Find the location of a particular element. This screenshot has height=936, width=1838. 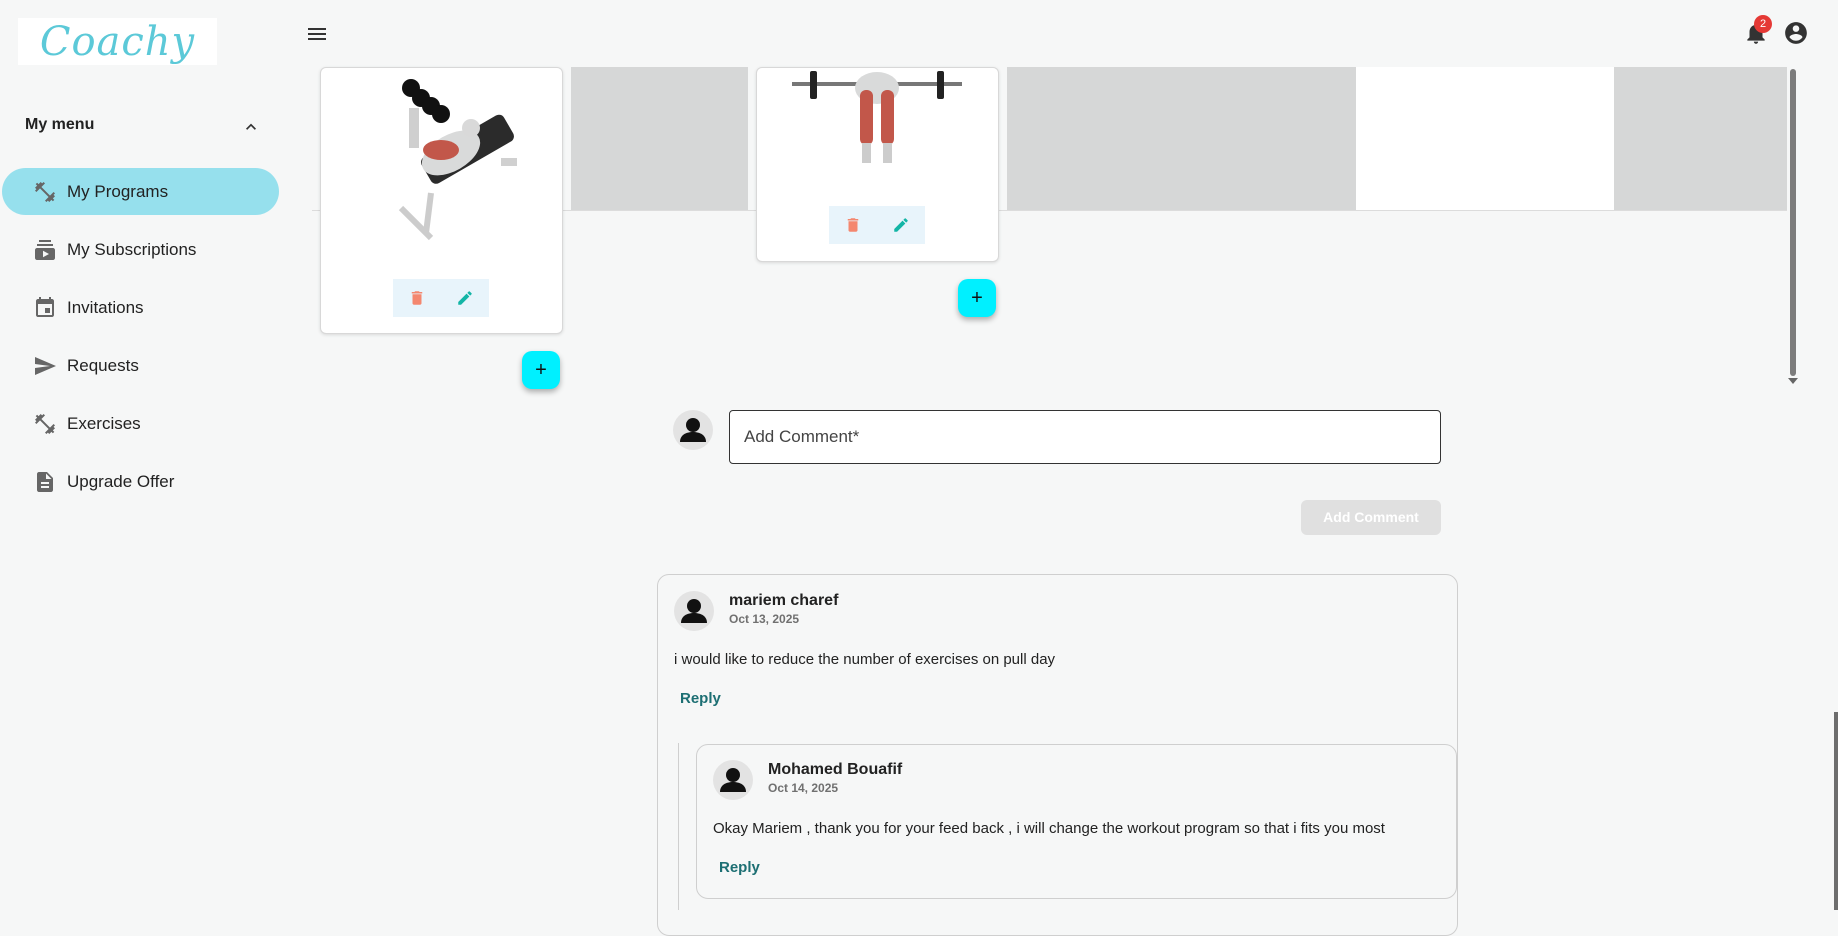

sidebar-item-requests: Requests is located at coordinates (140, 365).